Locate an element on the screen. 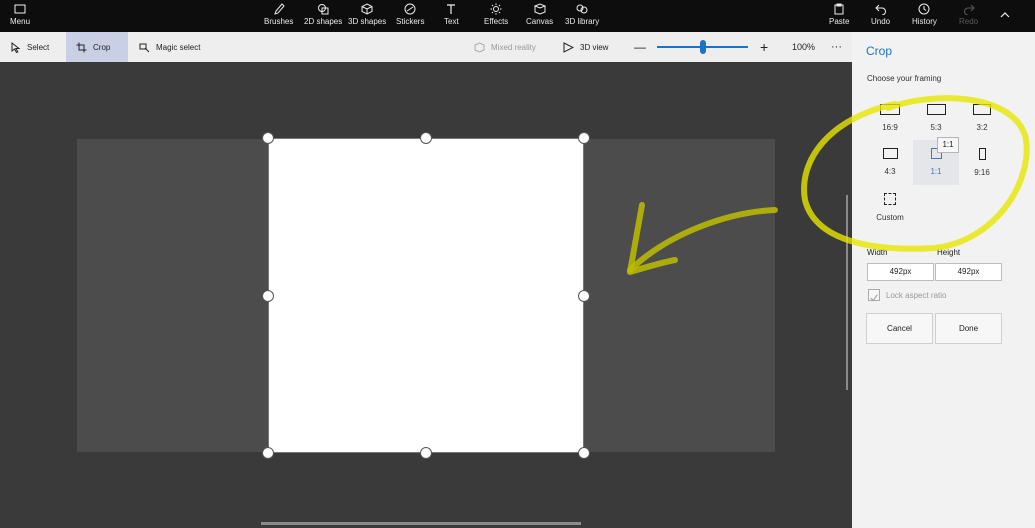 This screenshot has width=1035, height=528. menu-button: Menu is located at coordinates (20, 17).